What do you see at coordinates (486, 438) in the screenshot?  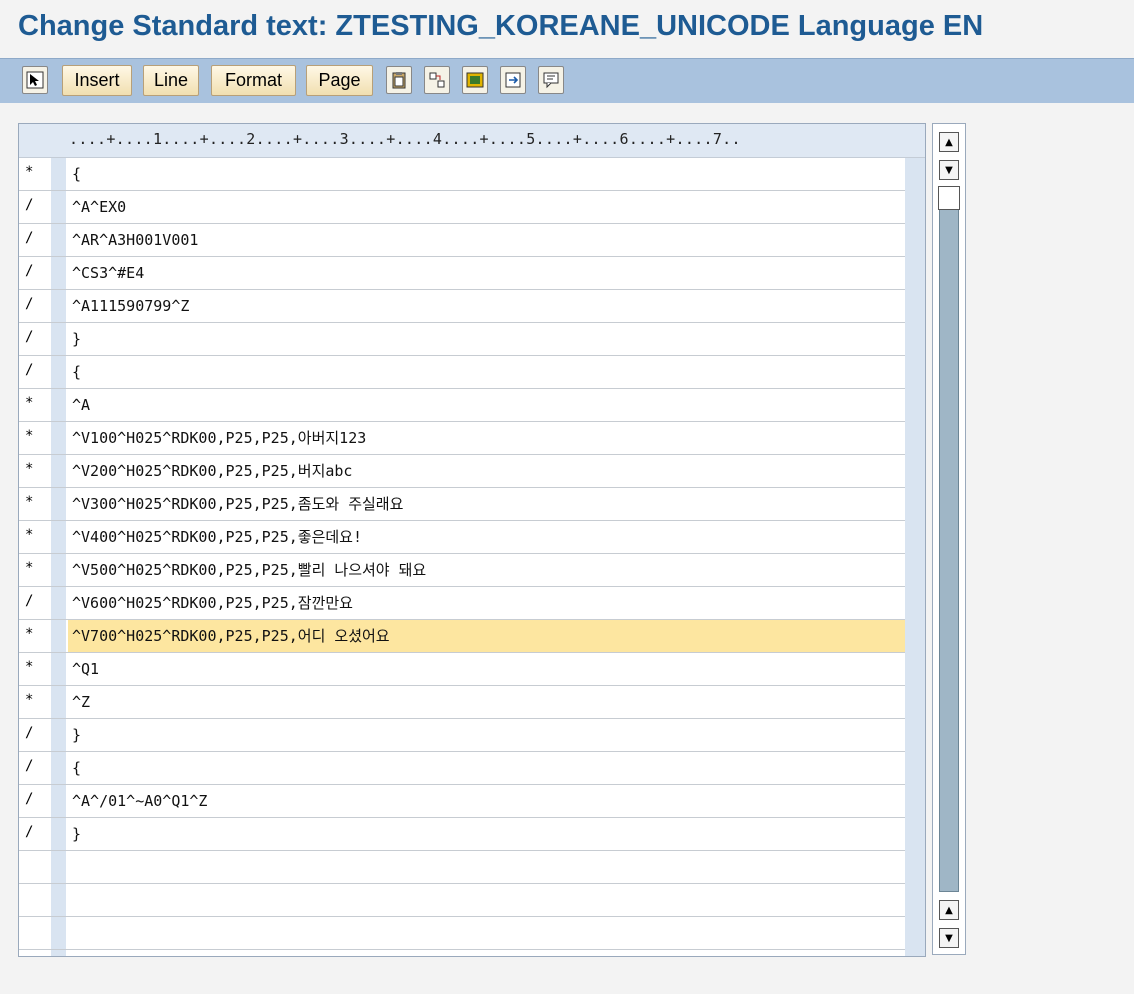 I see `line-text: ^V100^H025^RDK00,P25,P25,아버지123` at bounding box center [486, 438].